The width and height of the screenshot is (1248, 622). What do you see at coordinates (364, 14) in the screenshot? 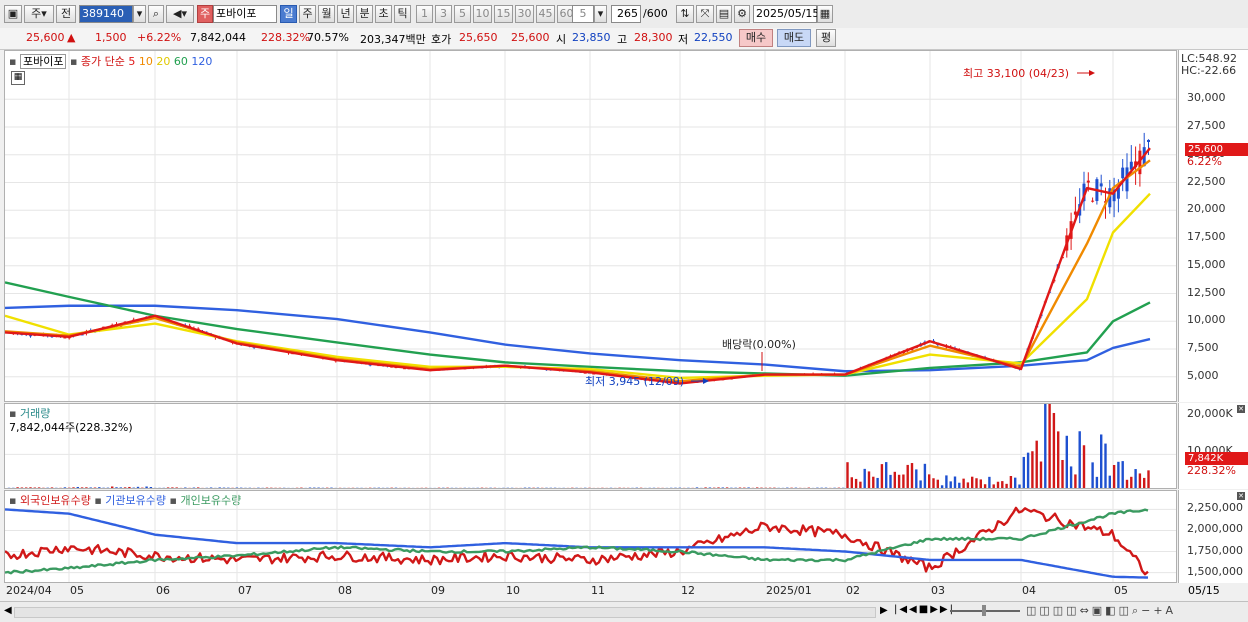
I see `period-minute-button: 분` at bounding box center [364, 14].